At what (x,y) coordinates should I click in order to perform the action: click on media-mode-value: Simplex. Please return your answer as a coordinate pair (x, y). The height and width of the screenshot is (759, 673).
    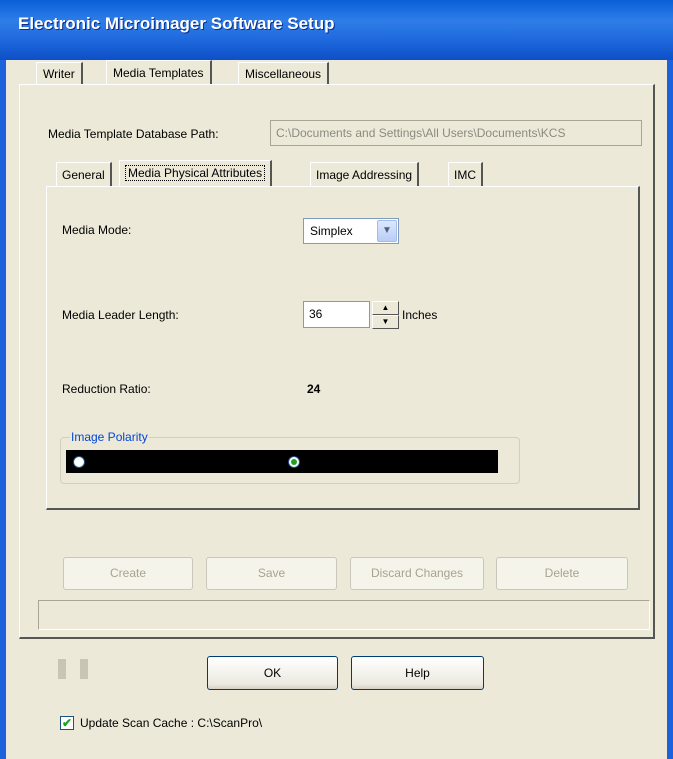
    Looking at the image, I should click on (331, 231).